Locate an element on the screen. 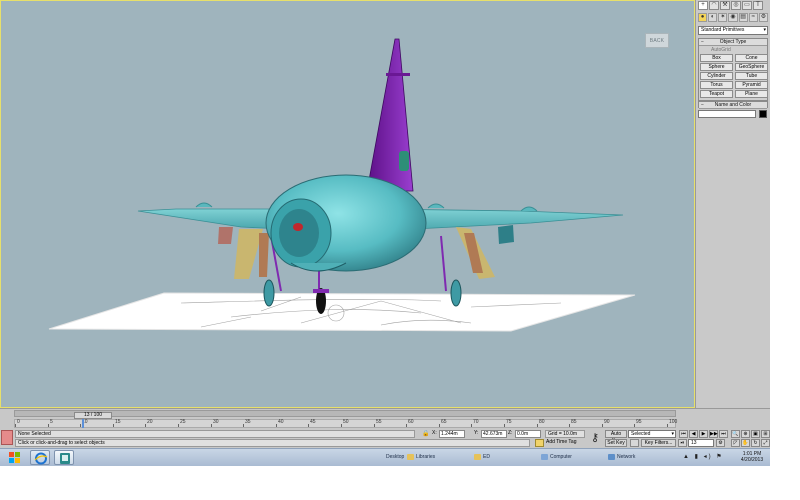 Image resolution: width=800 pixels, height=500 pixels. cameras-icon: ◉ is located at coordinates (733, 17).